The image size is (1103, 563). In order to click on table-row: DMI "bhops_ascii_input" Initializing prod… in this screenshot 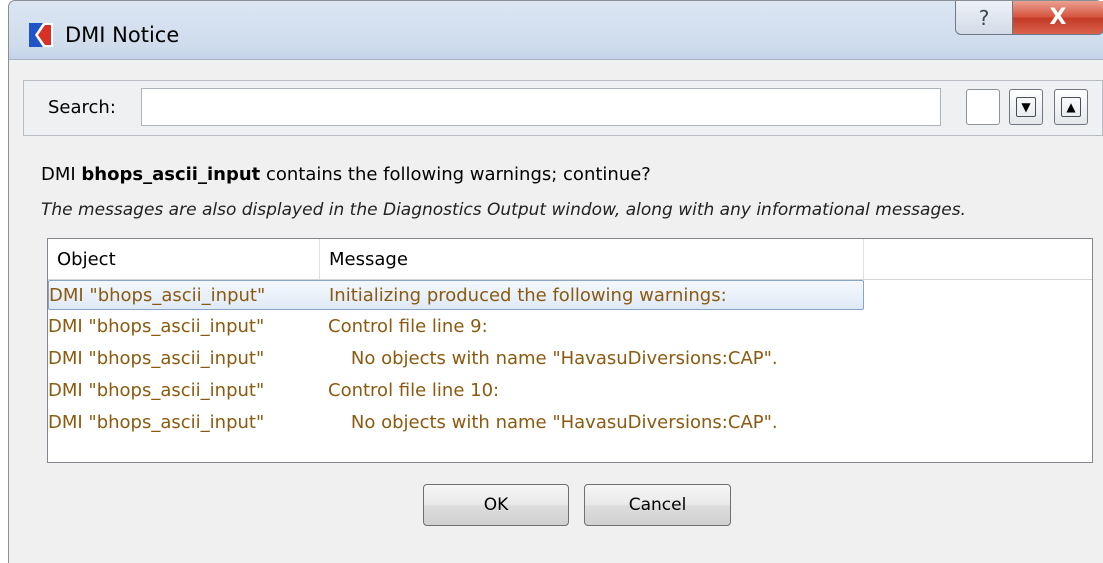, I will do `click(456, 295)`.